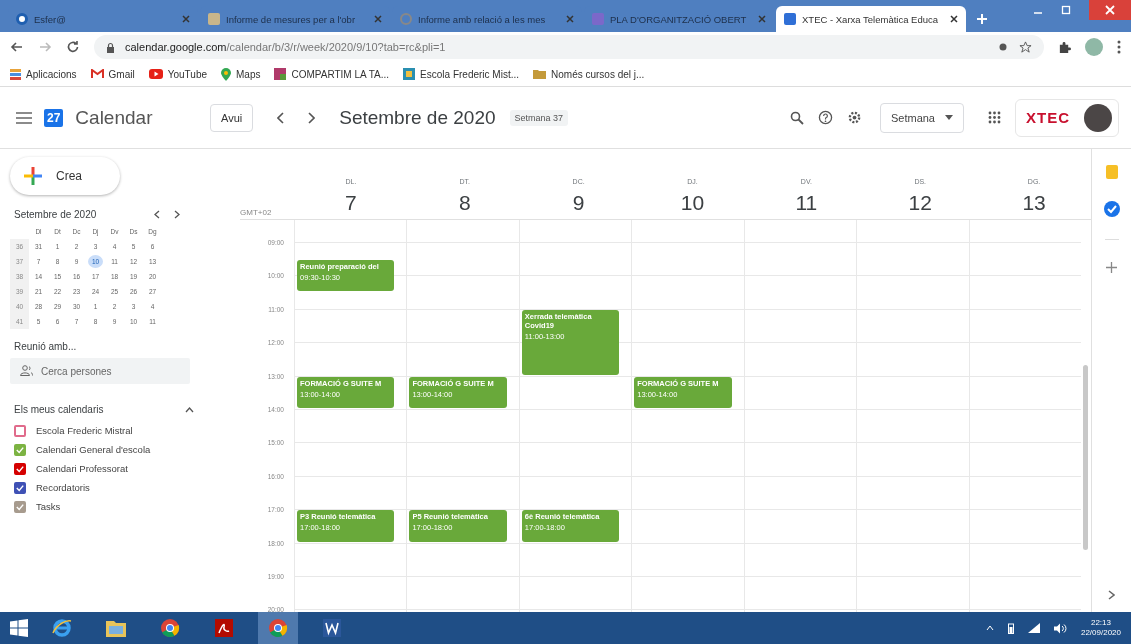 The image size is (1131, 644). I want to click on today-button: Avui, so click(232, 117).